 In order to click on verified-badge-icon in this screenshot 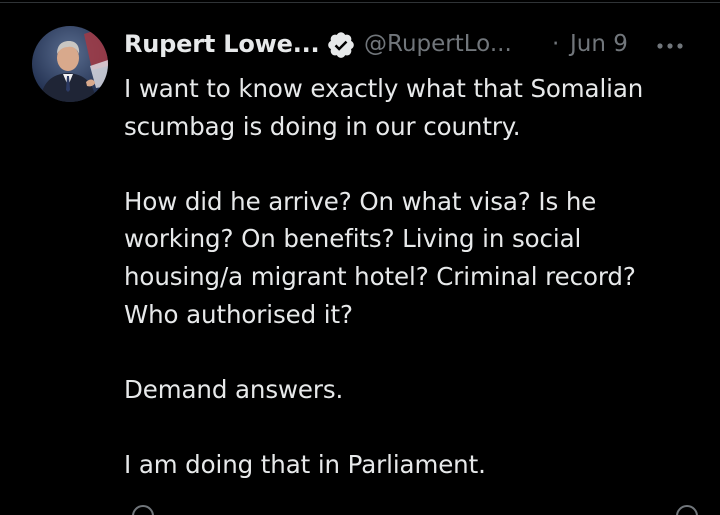, I will do `click(341, 45)`.